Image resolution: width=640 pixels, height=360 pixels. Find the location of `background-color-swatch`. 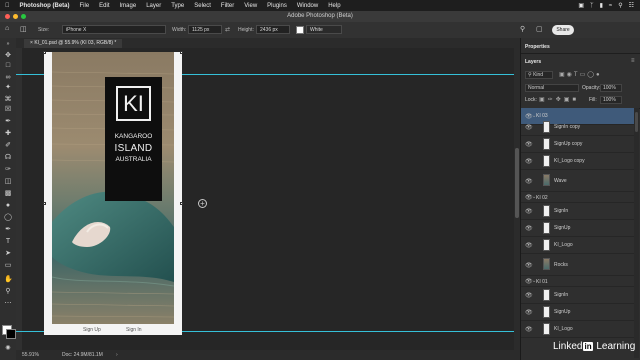

background-color-swatch is located at coordinates (11, 334).